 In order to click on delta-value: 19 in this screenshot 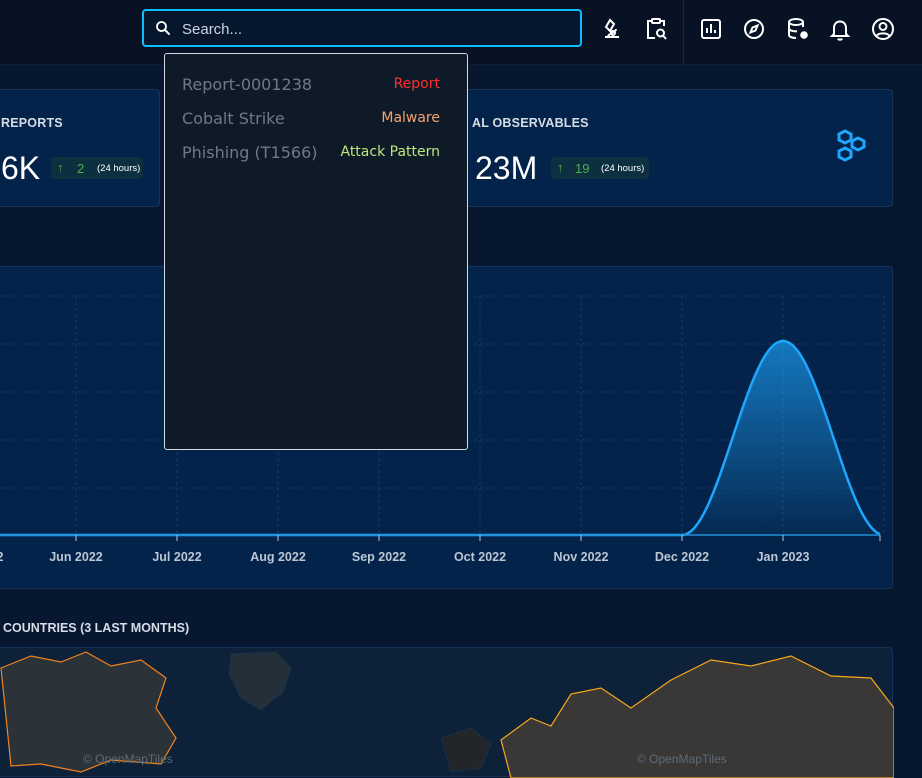, I will do `click(582, 168)`.